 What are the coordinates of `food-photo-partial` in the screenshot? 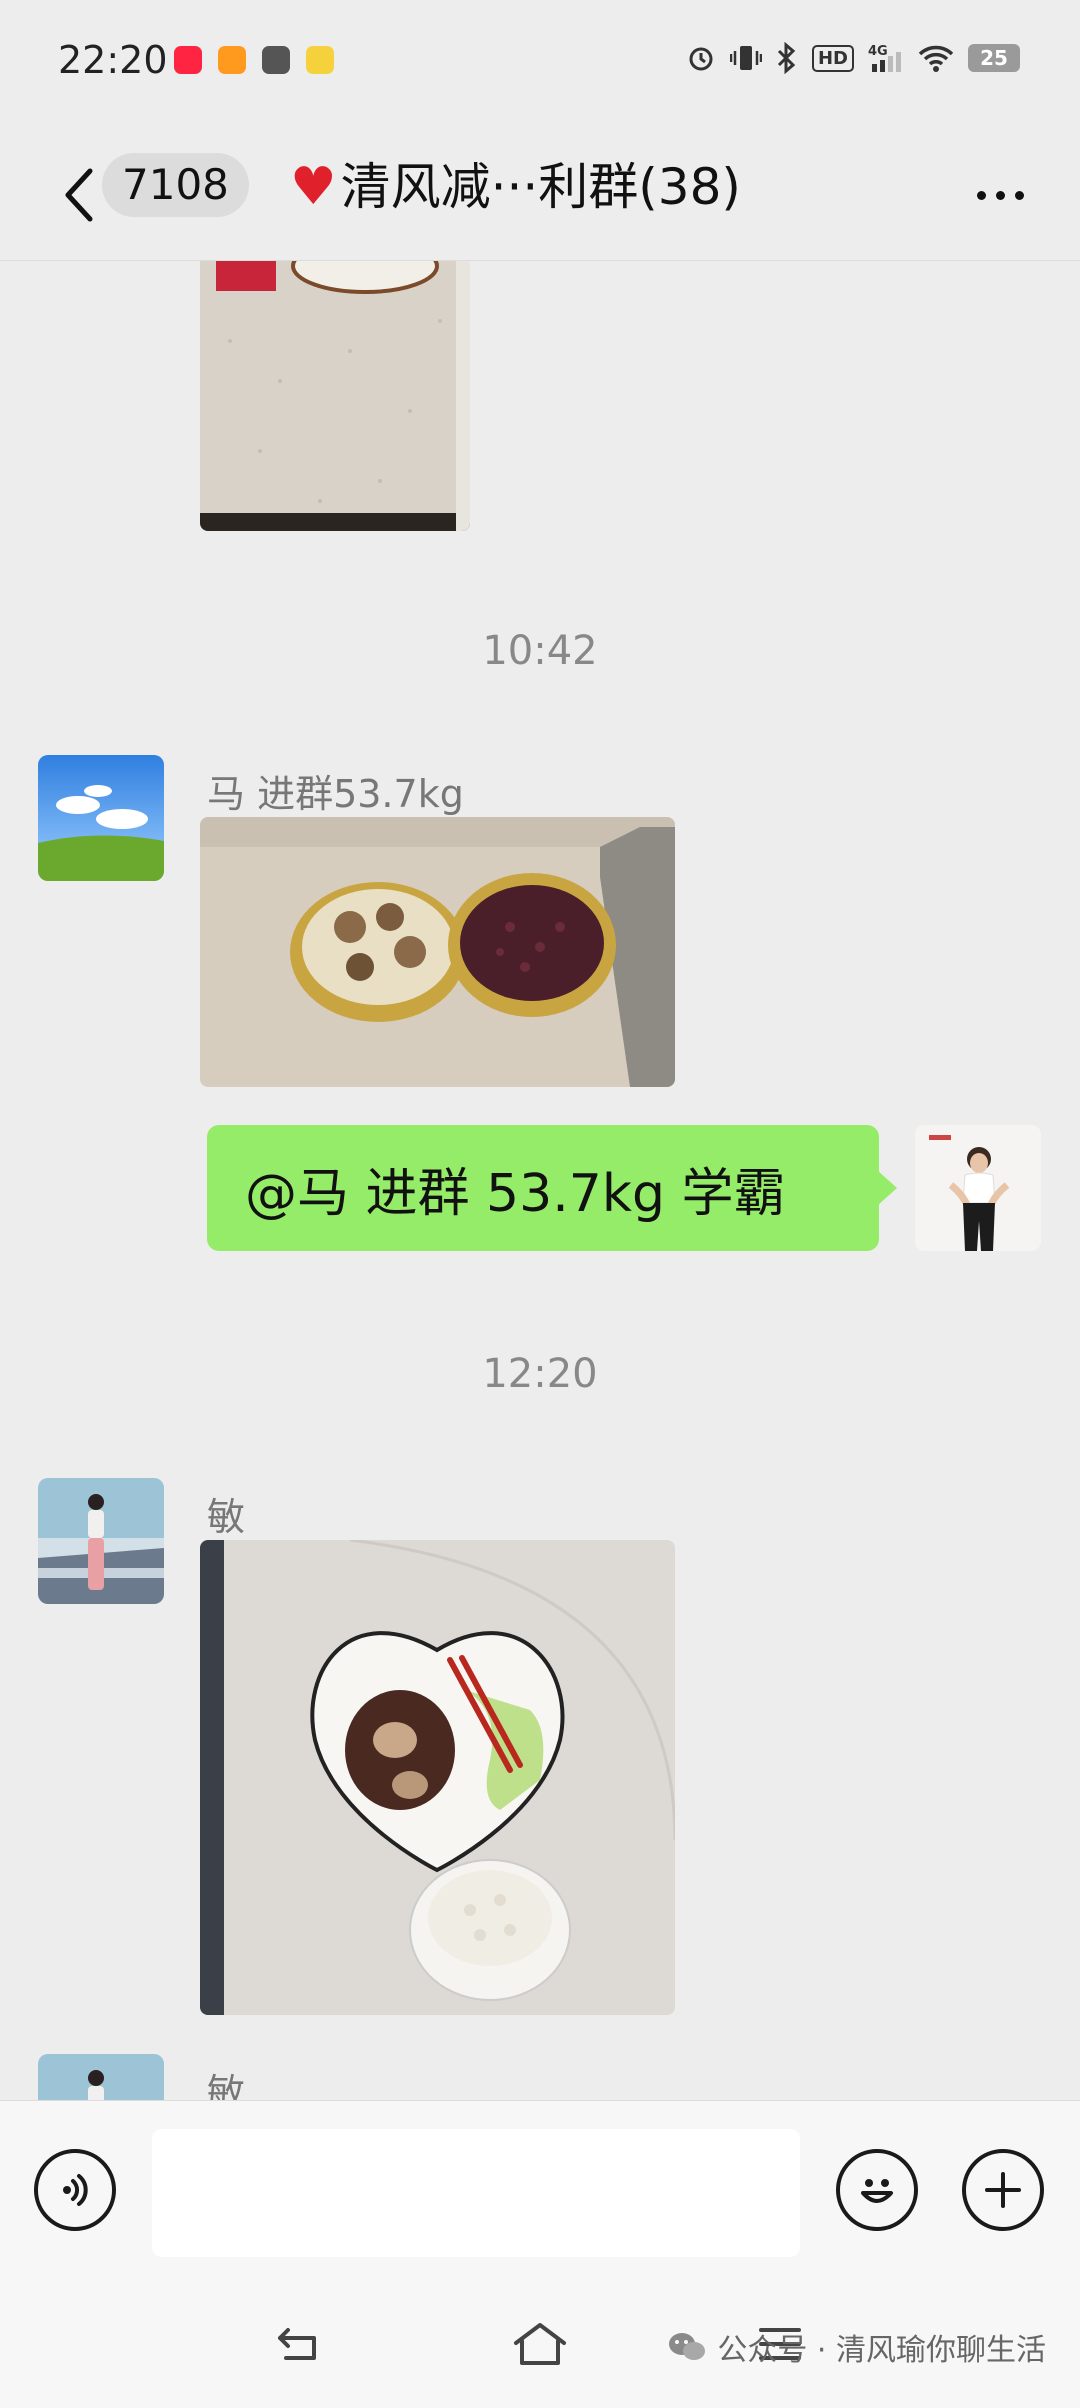 It's located at (335, 396).